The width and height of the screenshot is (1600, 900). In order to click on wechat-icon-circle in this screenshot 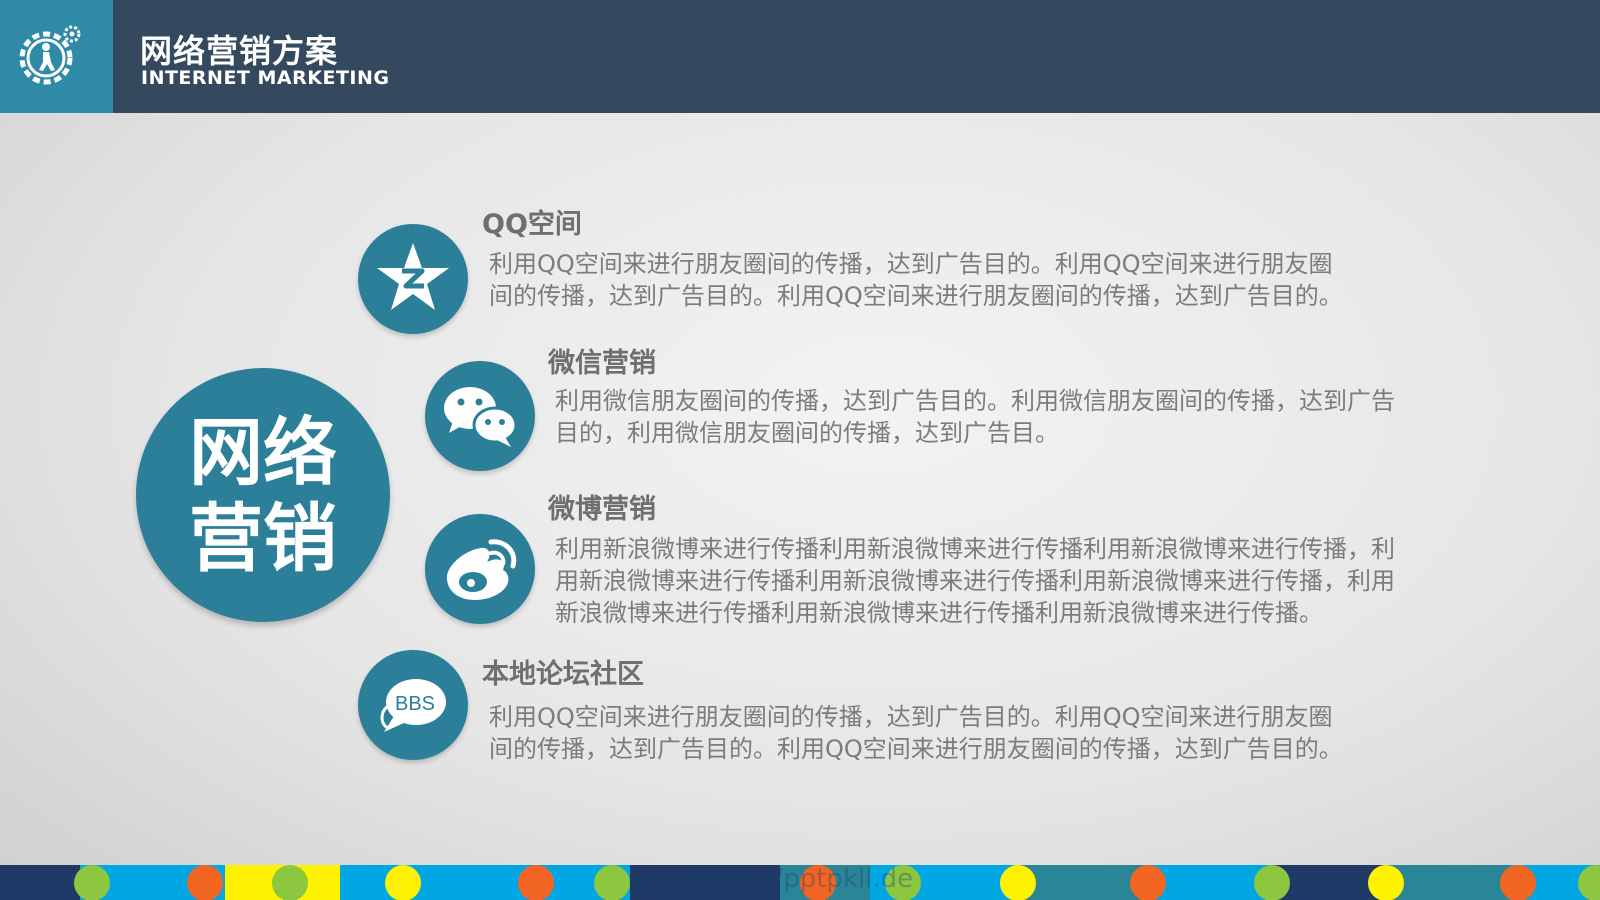, I will do `click(480, 416)`.